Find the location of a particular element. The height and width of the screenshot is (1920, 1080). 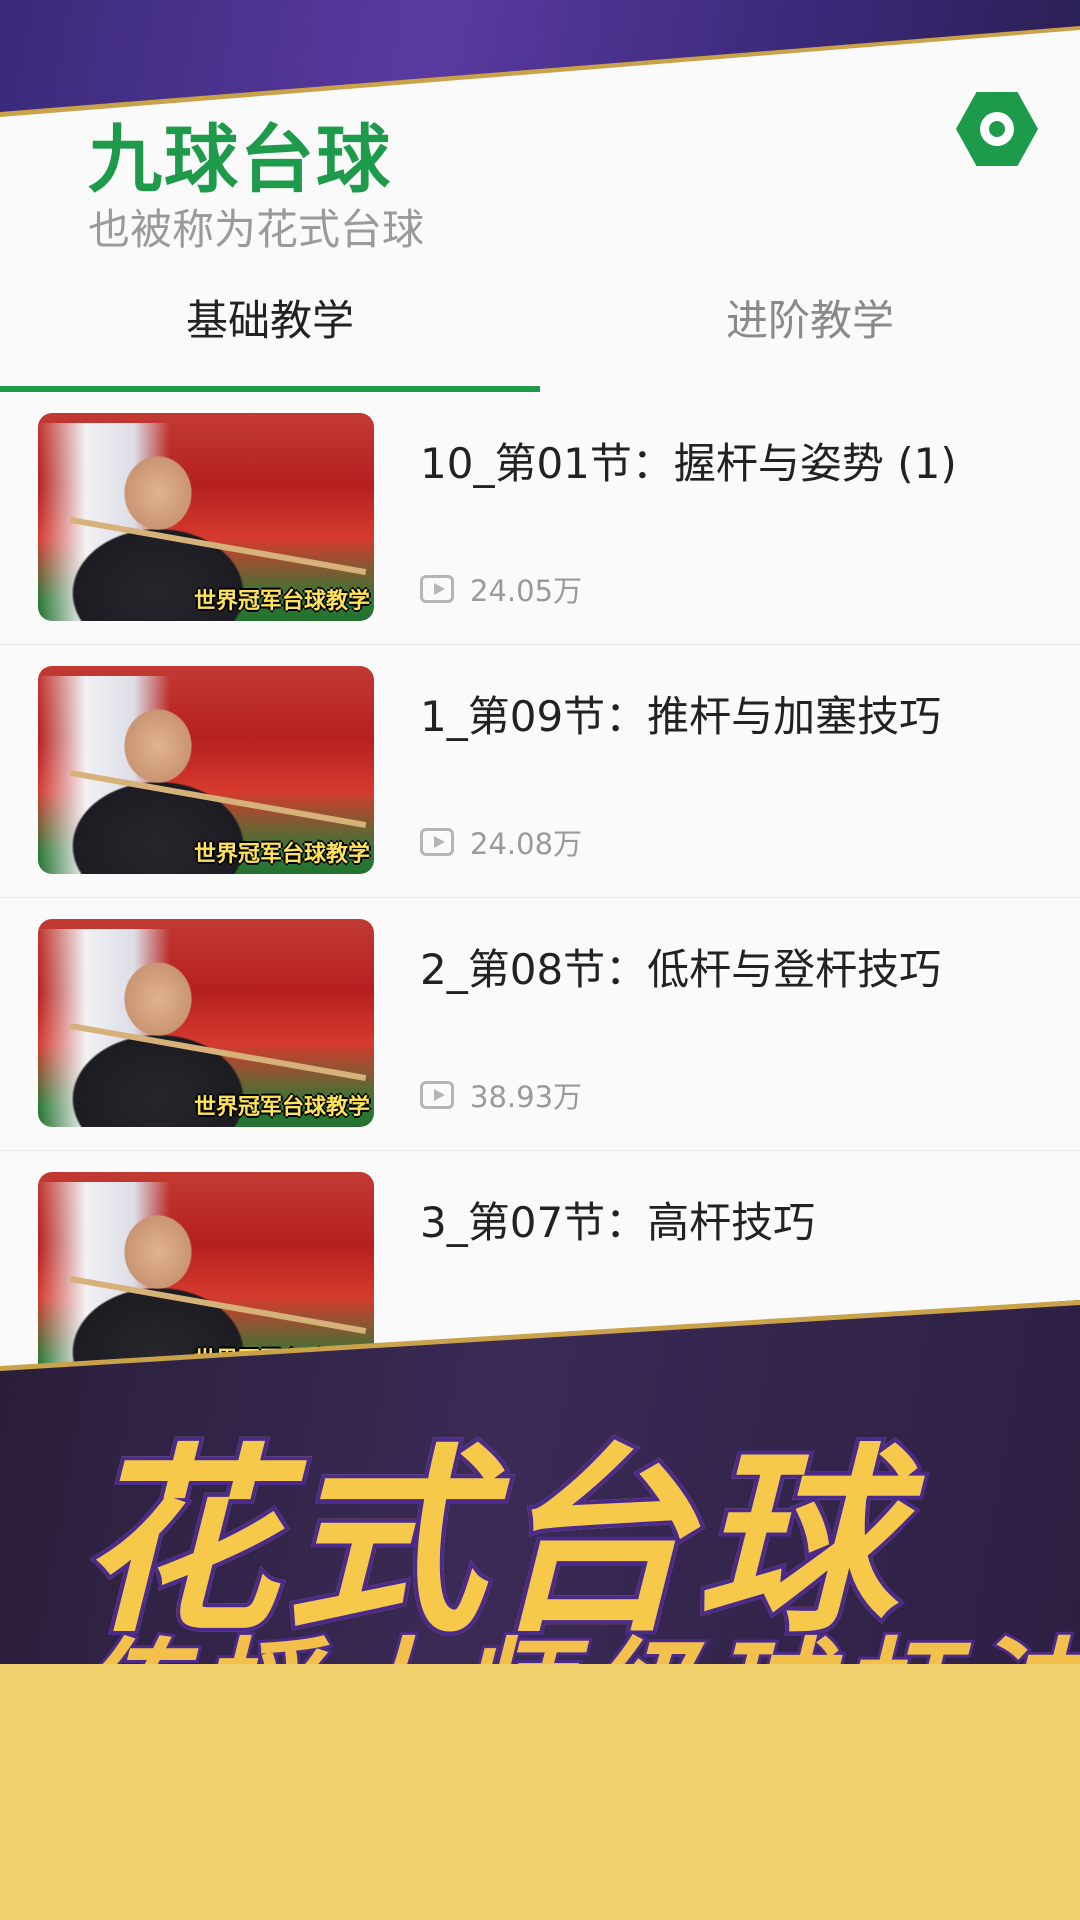

video-title: 1_第09节：推杆与加塞技巧 is located at coordinates (681, 716).